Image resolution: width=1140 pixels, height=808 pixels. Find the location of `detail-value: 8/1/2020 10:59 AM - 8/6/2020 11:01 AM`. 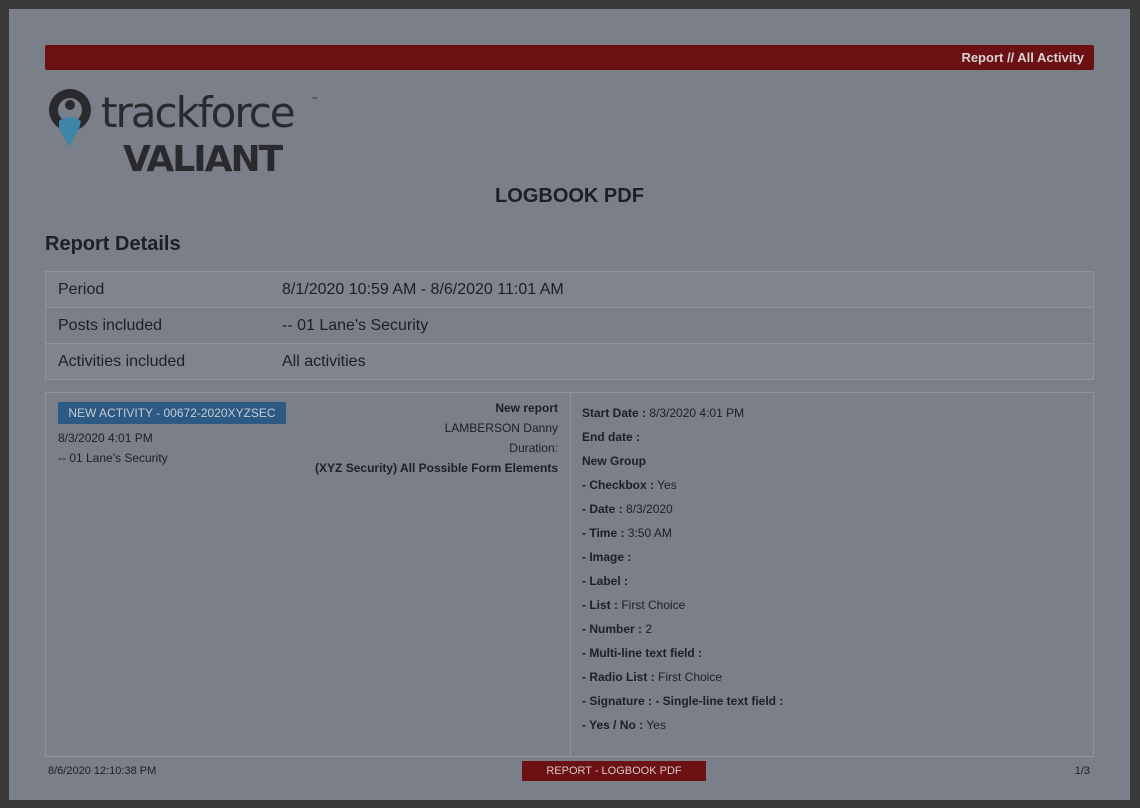

detail-value: 8/1/2020 10:59 AM - 8/6/2020 11:01 AM is located at coordinates (423, 289).